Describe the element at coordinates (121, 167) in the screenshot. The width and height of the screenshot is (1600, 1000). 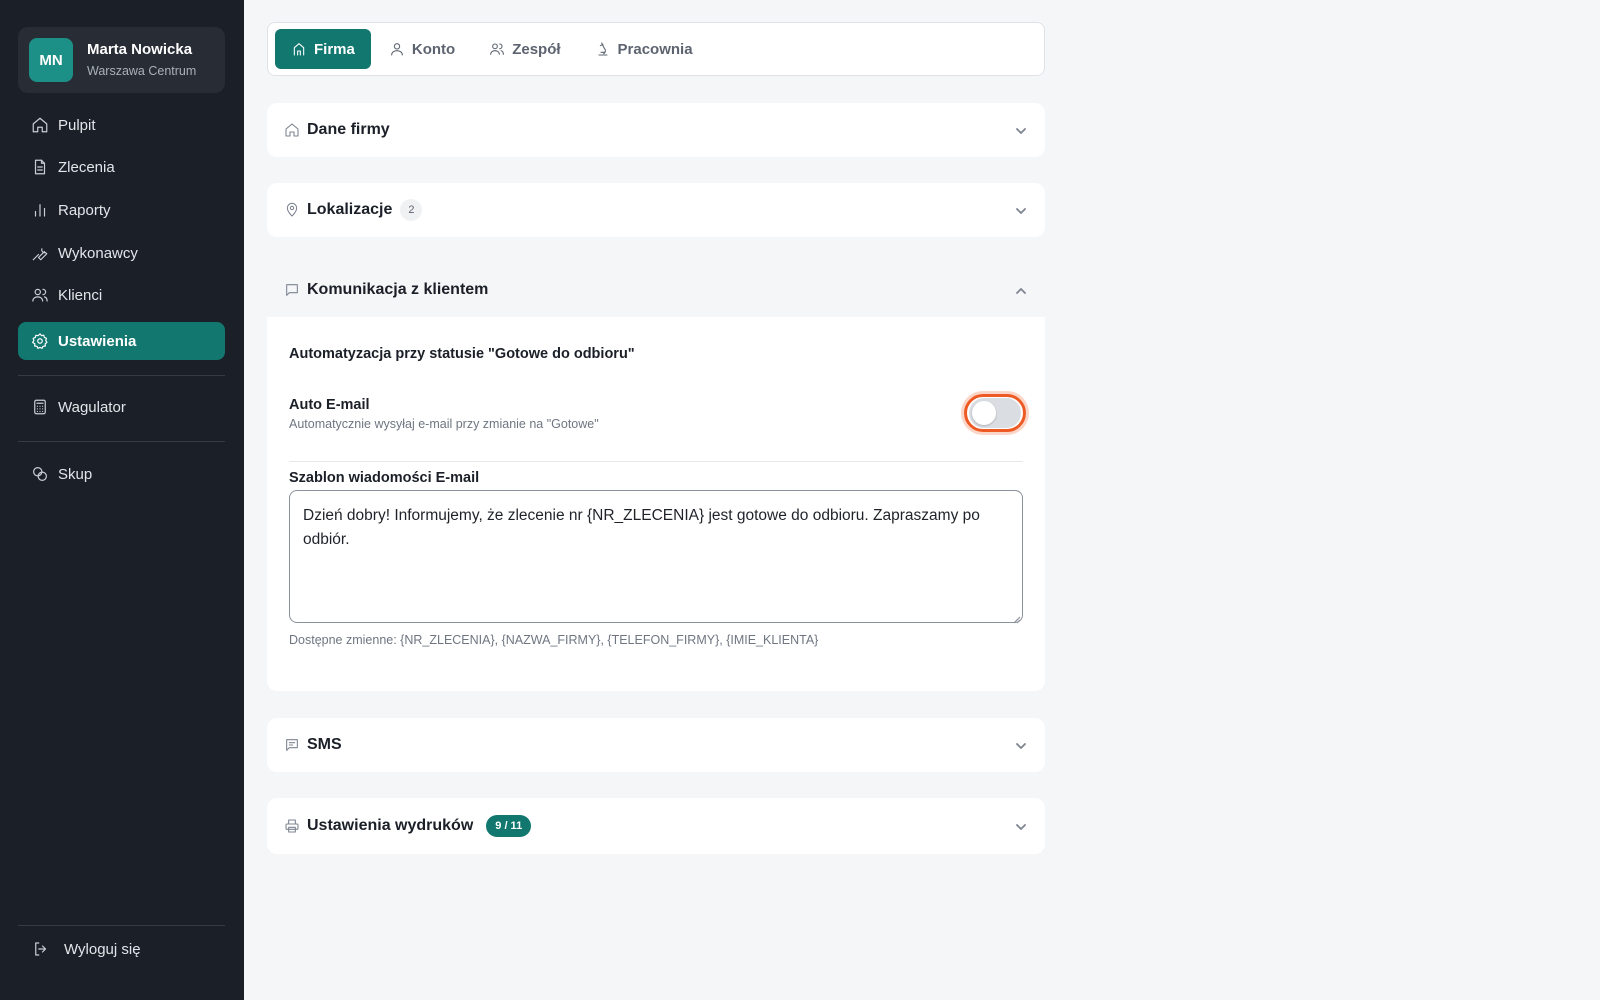
I see `sidebar-item-zlecenia: Zlecenia` at that location.